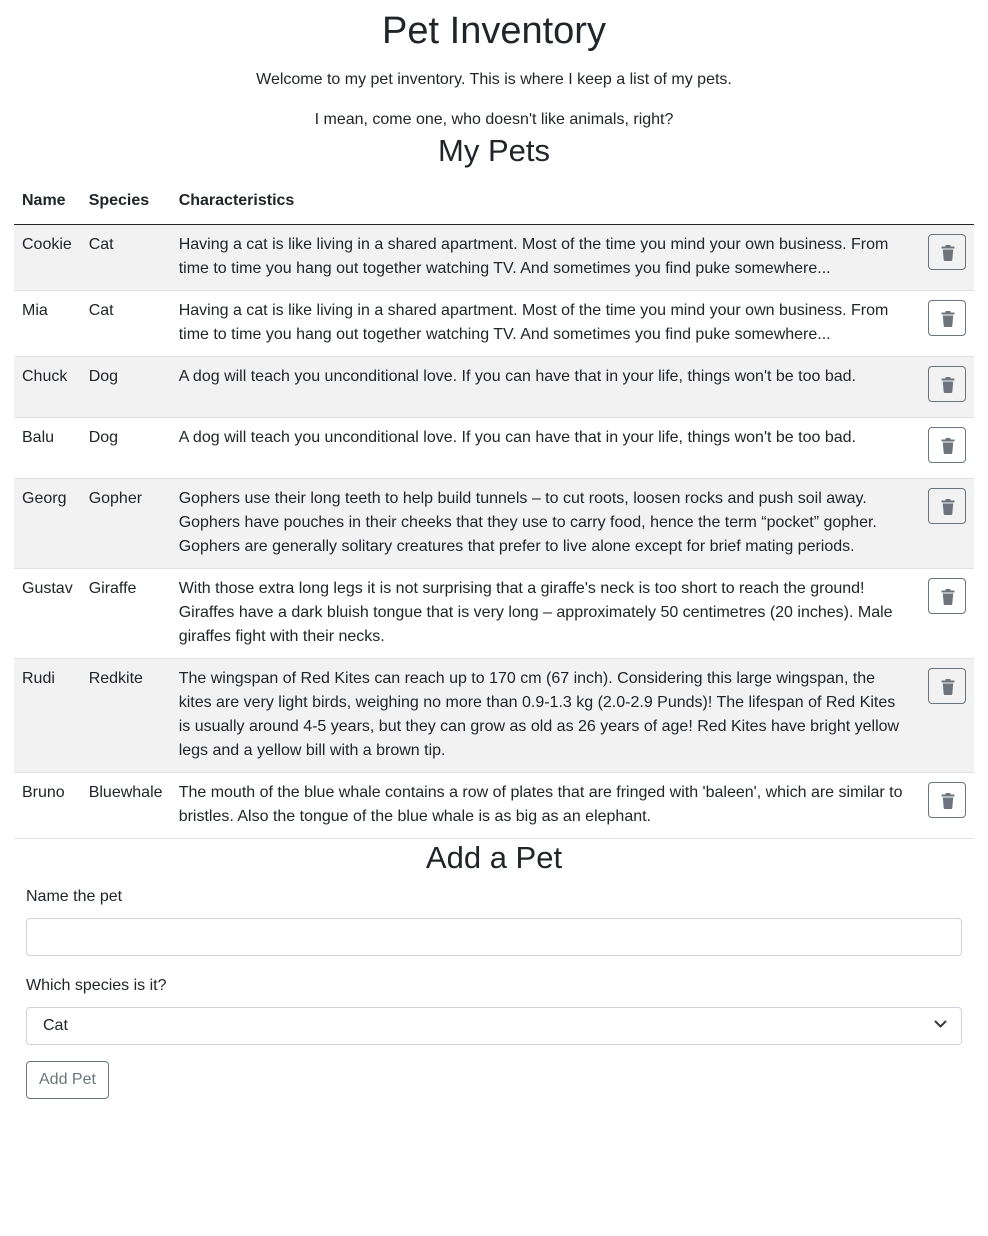 The height and width of the screenshot is (1236, 988). I want to click on pet-species-cell: Giraffe, so click(125, 613).